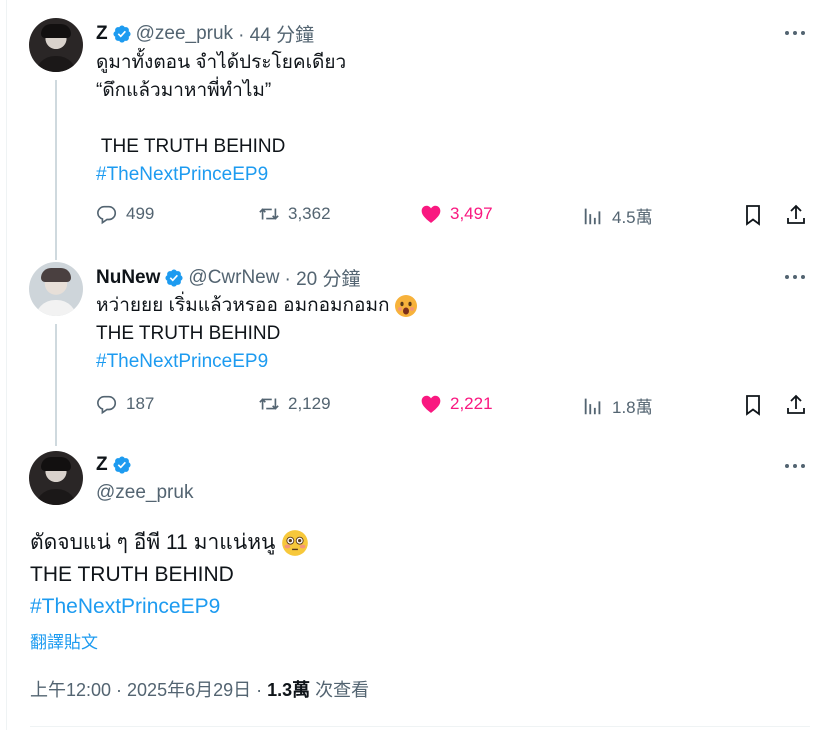 Image resolution: width=829 pixels, height=730 pixels. Describe the element at coordinates (295, 543) in the screenshot. I see `flushed-face-emoji-icon` at that location.